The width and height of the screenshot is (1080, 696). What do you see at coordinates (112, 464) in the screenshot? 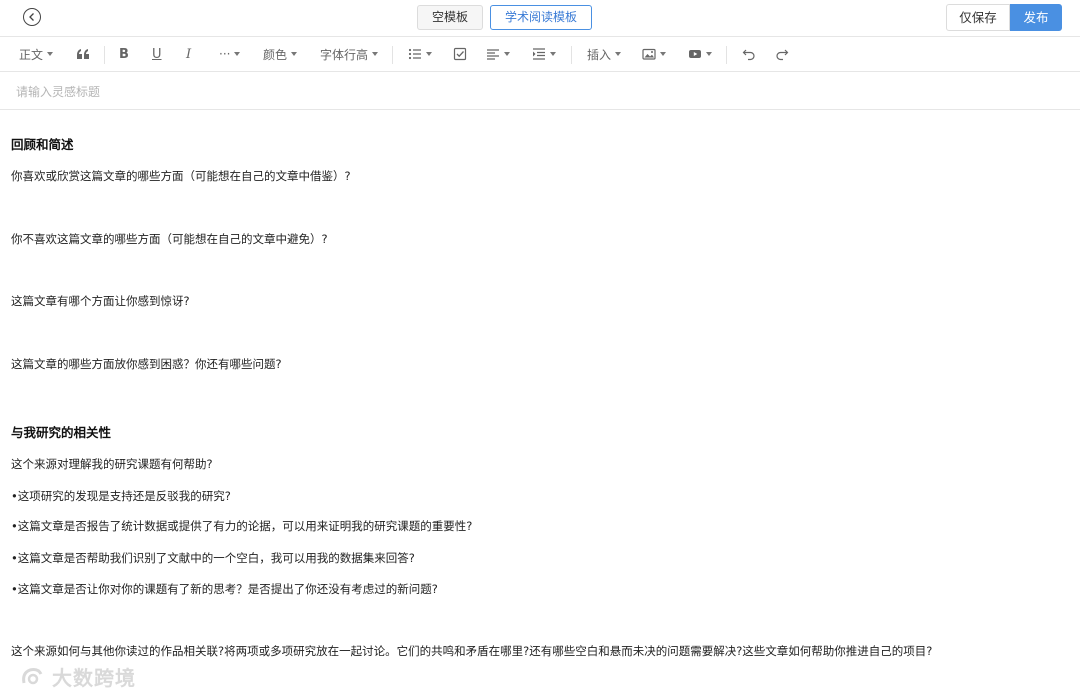
I see `paragraph: 这个来源对理解我的研究课题有何帮助?` at bounding box center [112, 464].